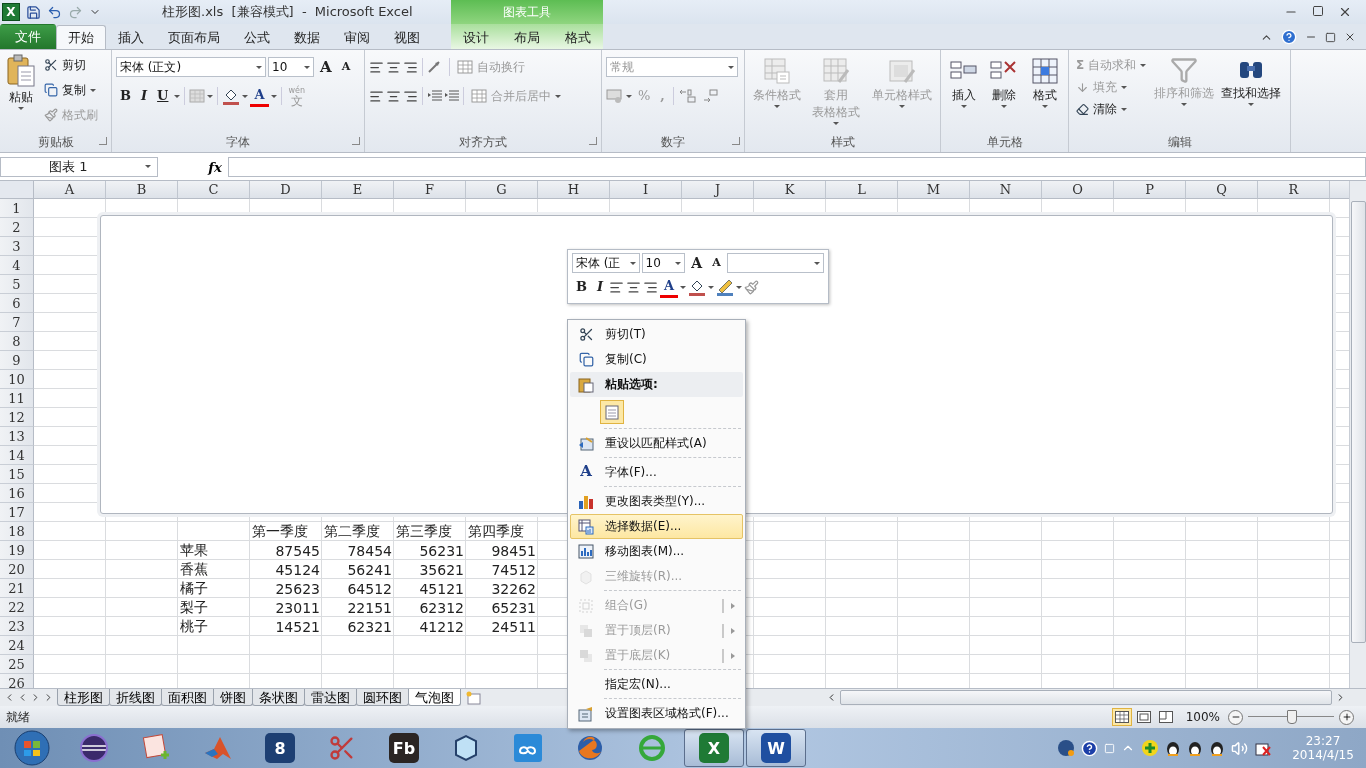 This screenshot has height=768, width=1366. I want to click on row-header: 16, so click(17, 493).